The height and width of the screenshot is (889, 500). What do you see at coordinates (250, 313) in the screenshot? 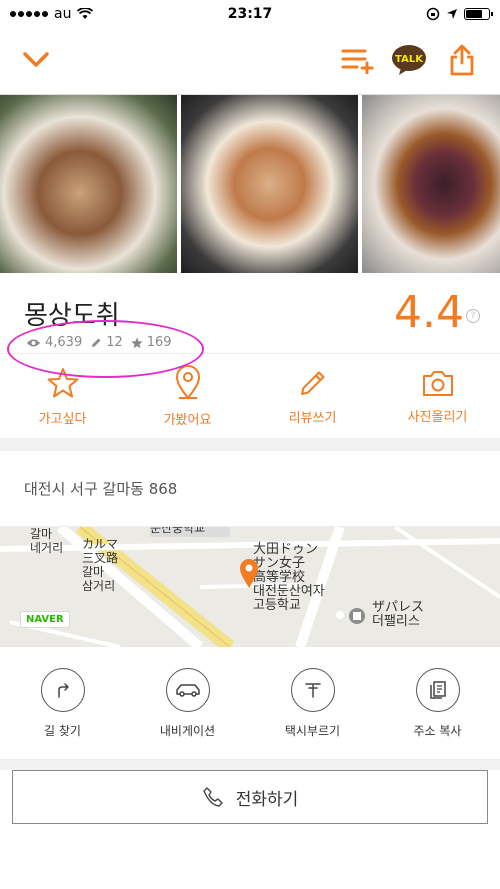
I see `restaurant-info: 몽상도취 4,639 12 169 4.4 ?` at bounding box center [250, 313].